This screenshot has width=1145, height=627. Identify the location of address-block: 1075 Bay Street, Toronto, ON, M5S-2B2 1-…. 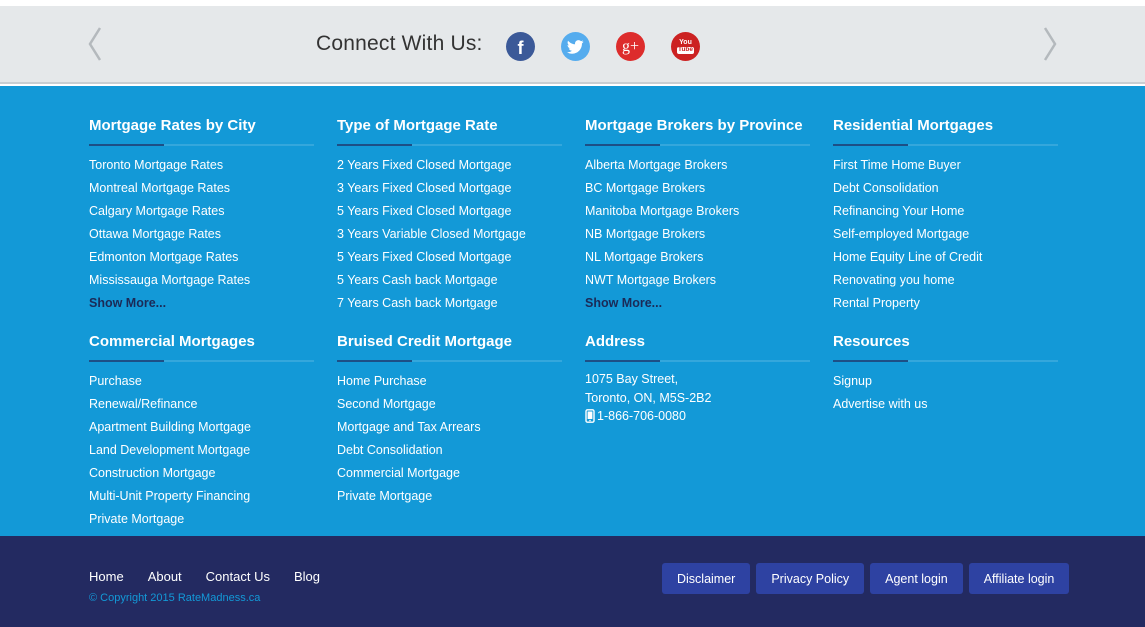
(697, 398).